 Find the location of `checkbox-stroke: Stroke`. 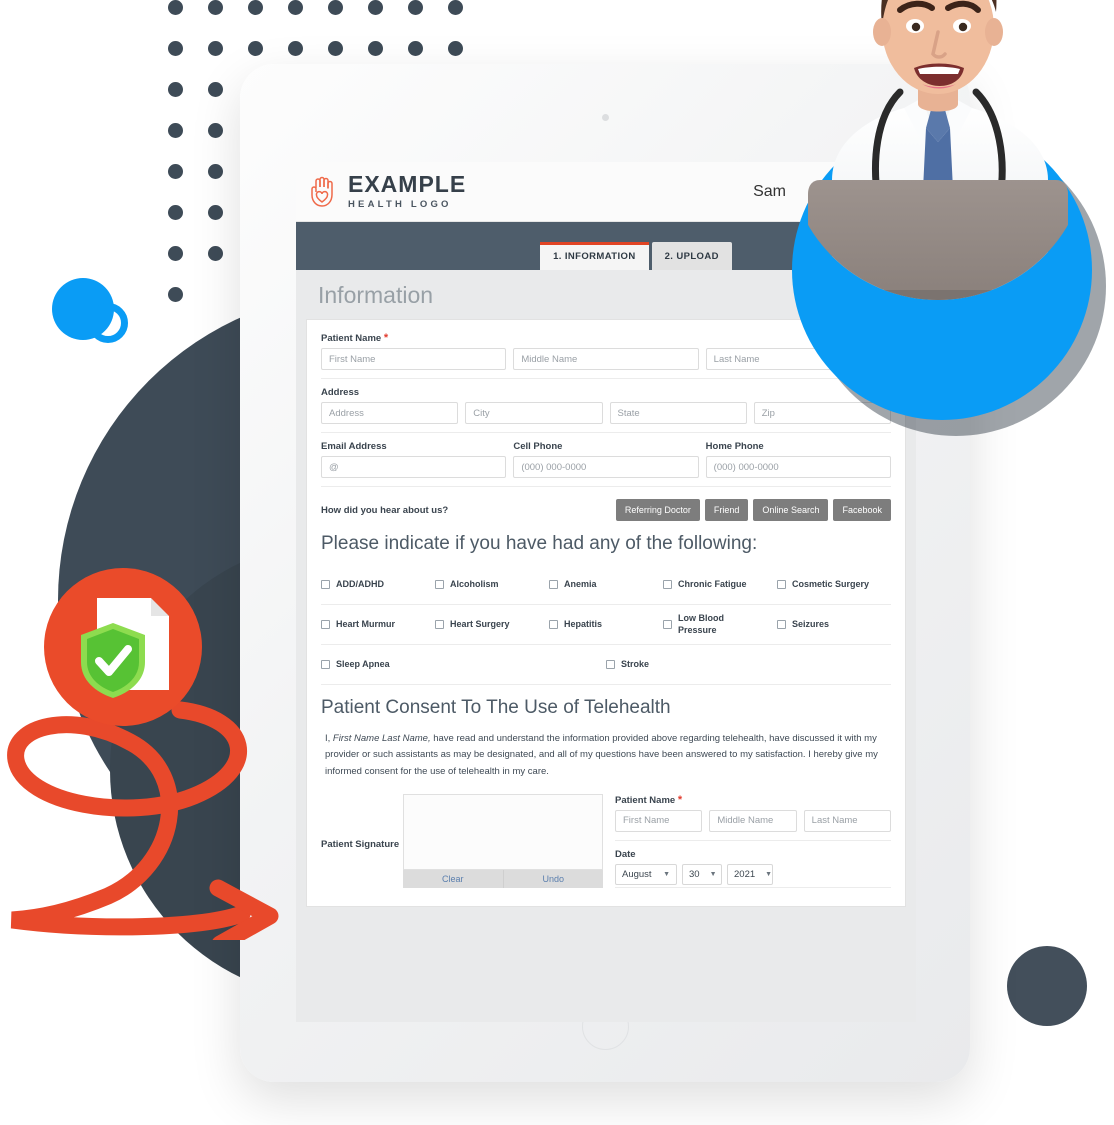

checkbox-stroke: Stroke is located at coordinates (748, 665).